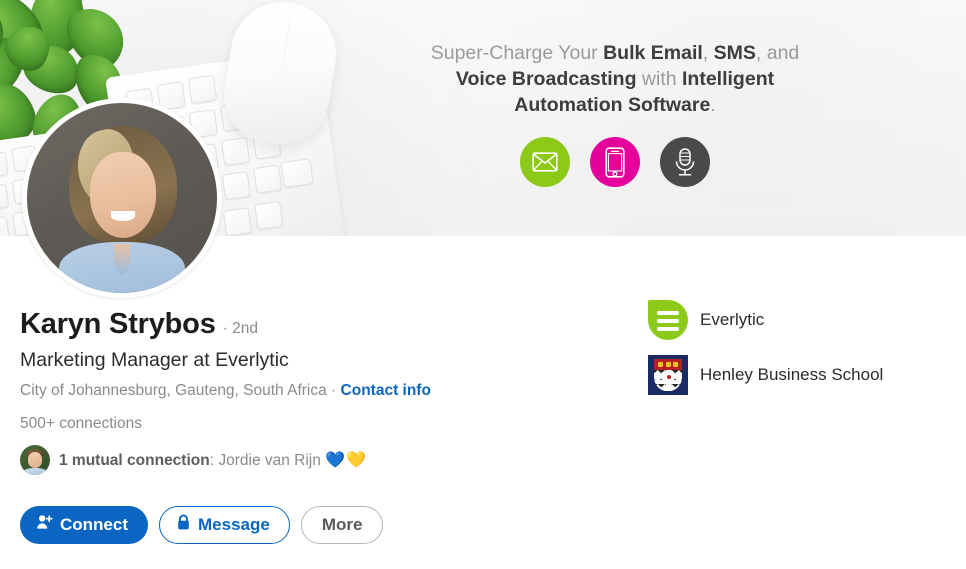  Describe the element at coordinates (134, 460) in the screenshot. I see `mutual-count-label: 1 mutual connection` at that location.